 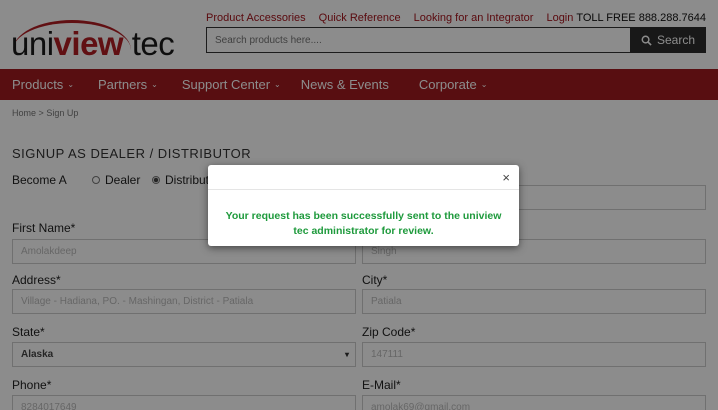 What do you see at coordinates (506, 177) in the screenshot?
I see `close-icon: ×` at bounding box center [506, 177].